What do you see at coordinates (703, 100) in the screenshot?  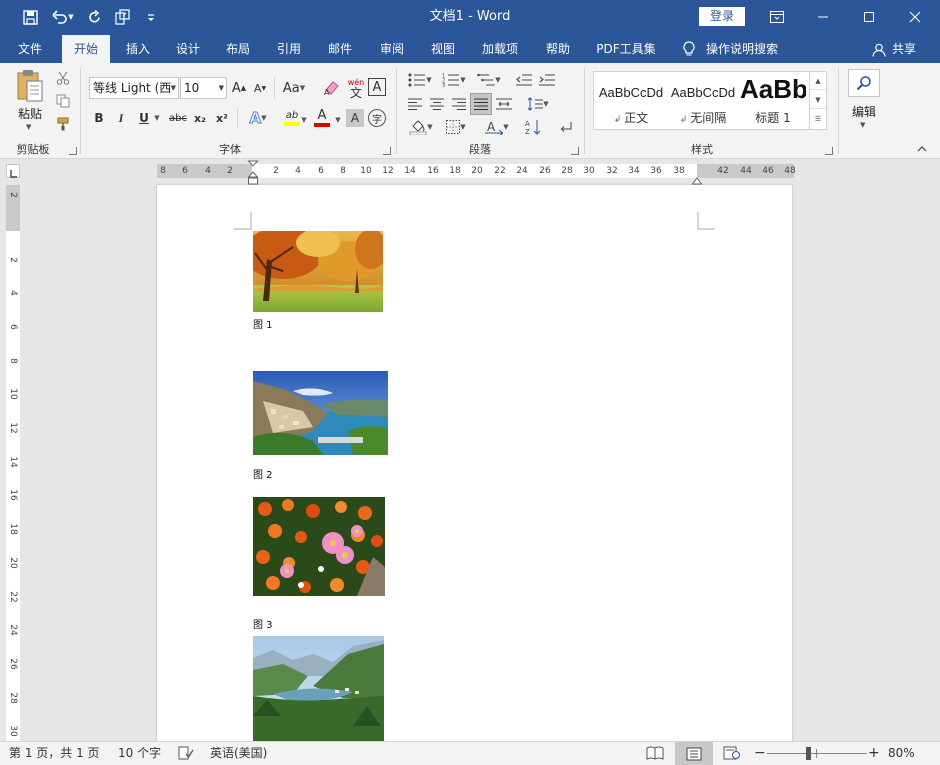 I see `style-no-spacing: AaBbCcDd ↲ 无间隔` at bounding box center [703, 100].